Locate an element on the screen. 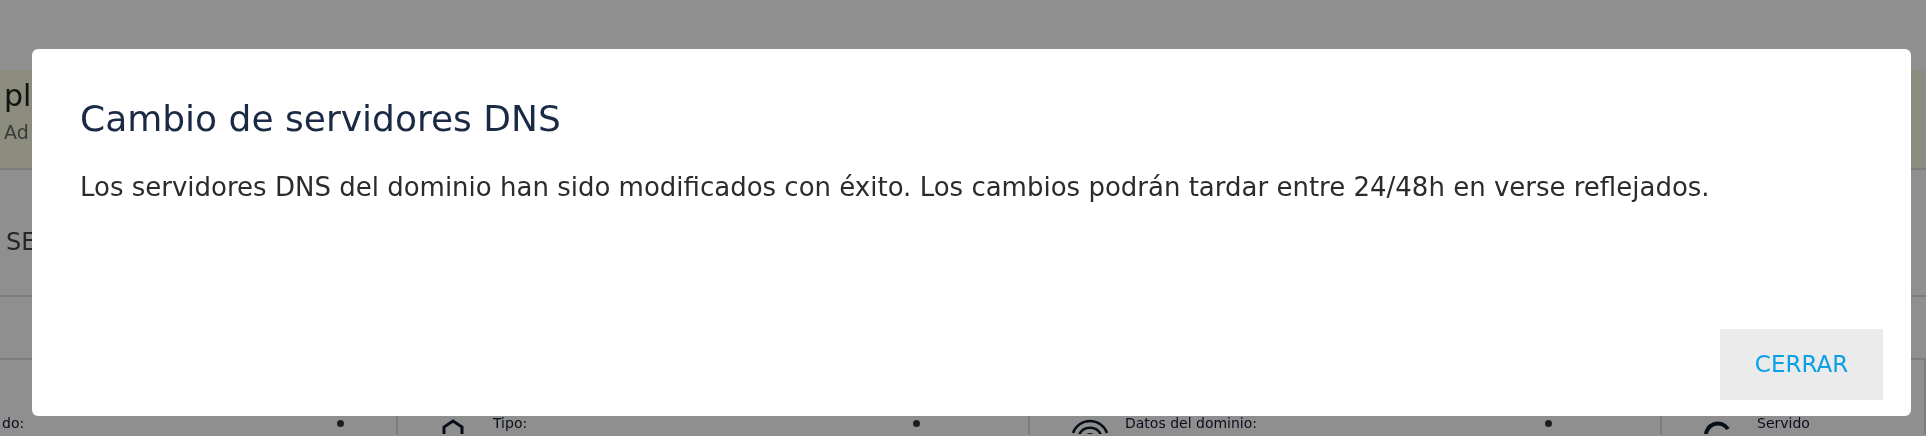 This screenshot has height=436, width=1926. dialog-message: Los servidores DNS del dominio han sido modificados con éxito. Los cambios podrán tardar entre 24/48h en verse reflejados. is located at coordinates (895, 188).